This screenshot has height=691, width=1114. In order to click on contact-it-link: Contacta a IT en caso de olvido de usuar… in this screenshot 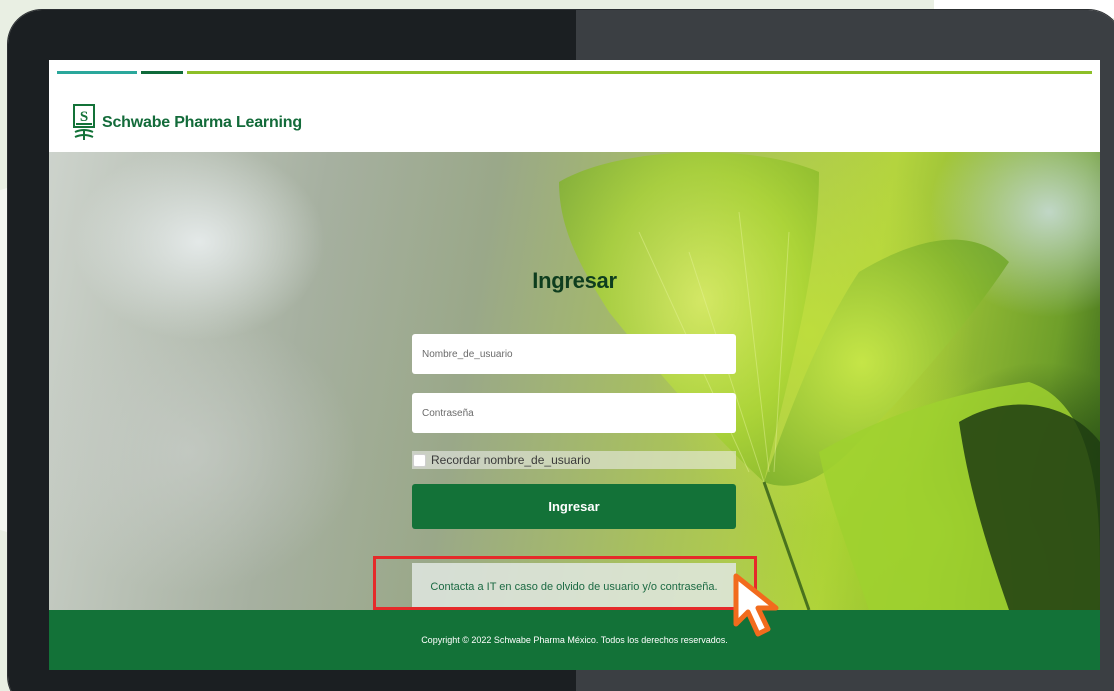, I will do `click(574, 586)`.